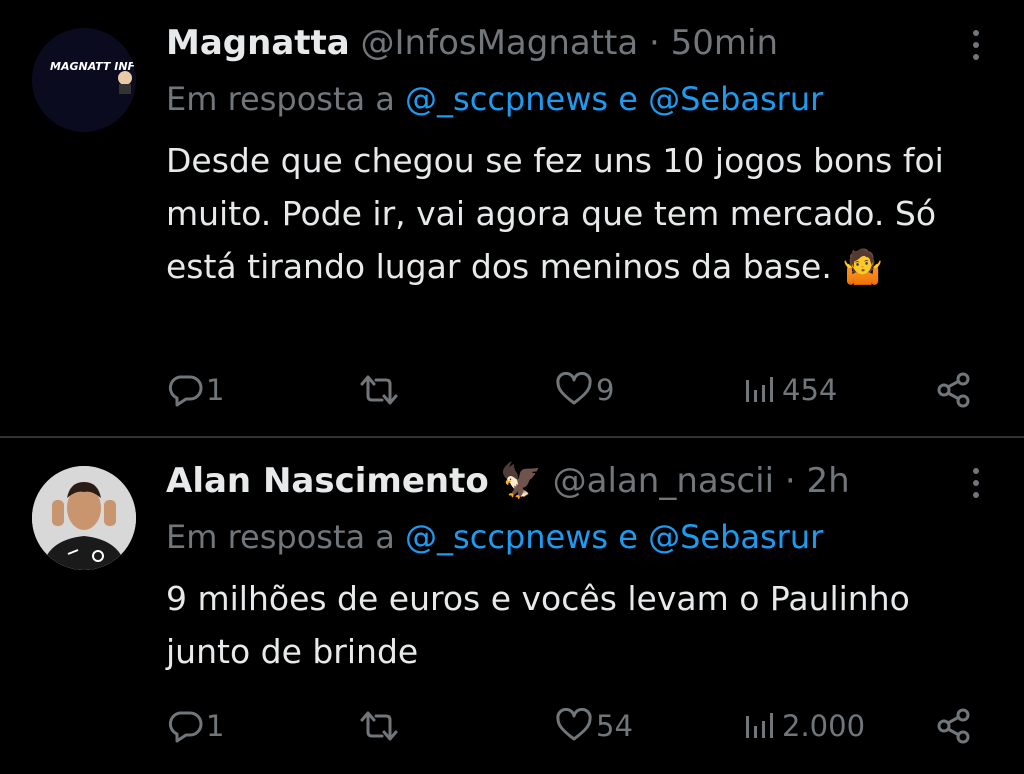  I want to click on avatar-photo, so click(84, 518).